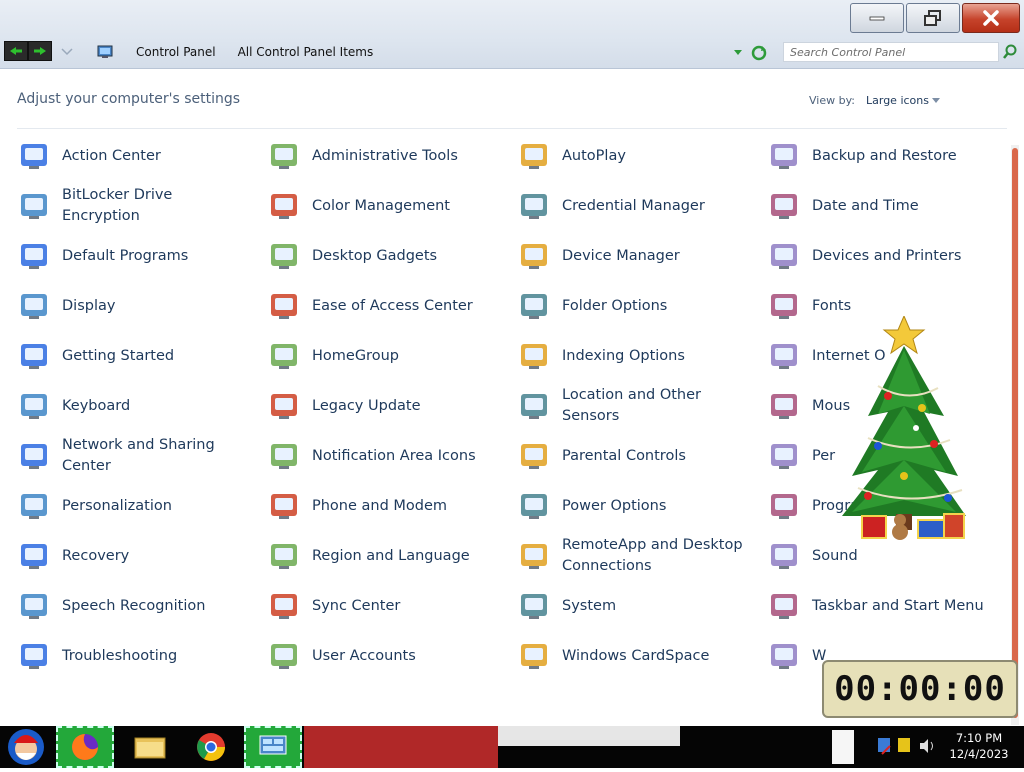 The width and height of the screenshot is (1024, 772). I want to click on cp-item: Location and Other Sensors, so click(626, 406).